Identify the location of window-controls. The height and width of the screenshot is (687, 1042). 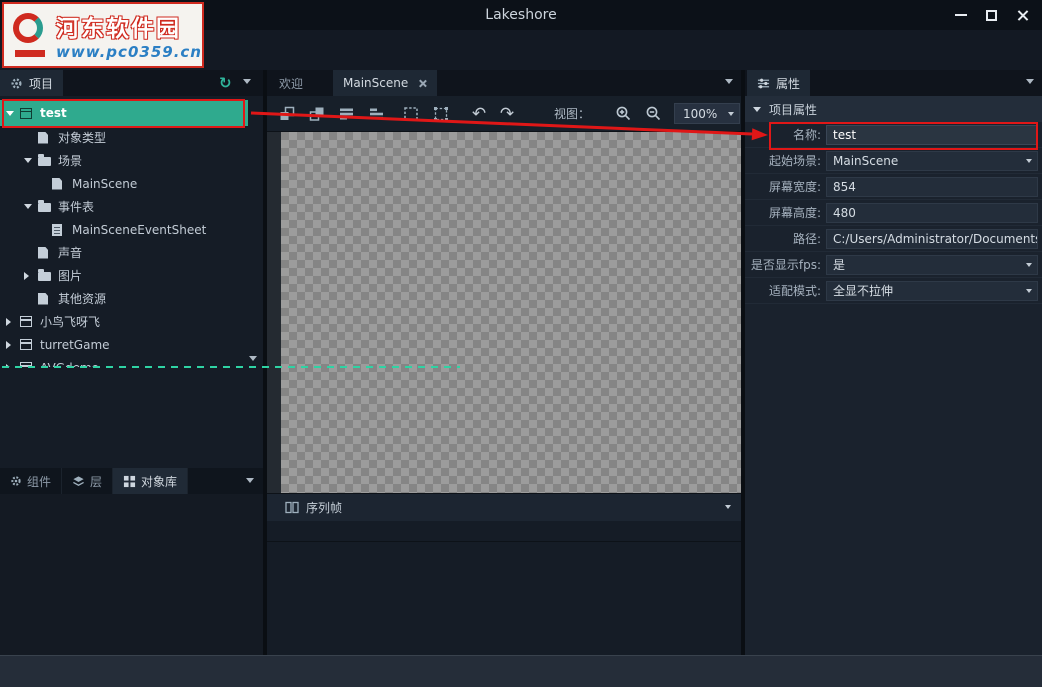
(991, 15).